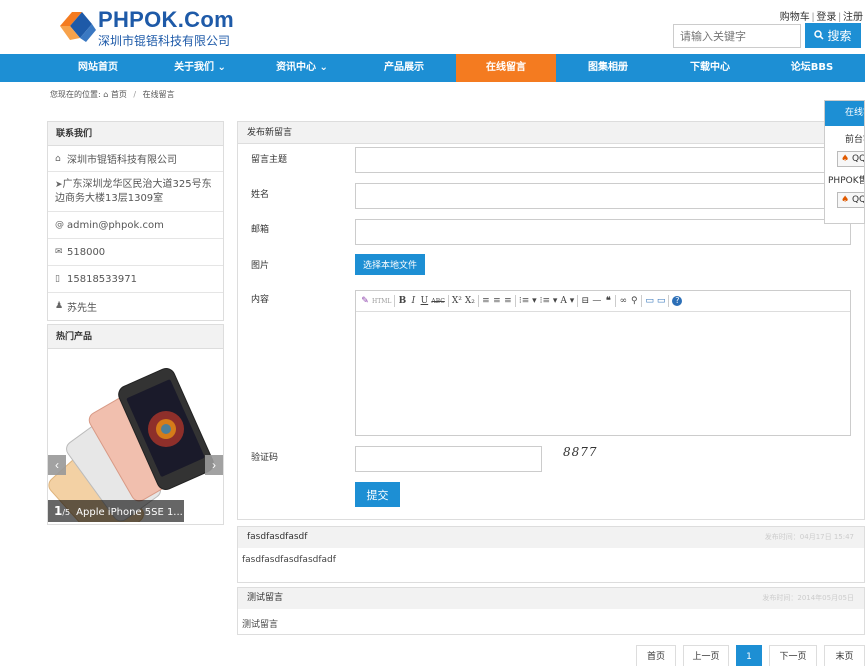 This screenshot has width=865, height=666. Describe the element at coordinates (793, 655) in the screenshot. I see `next-page-button: 下一页` at that location.